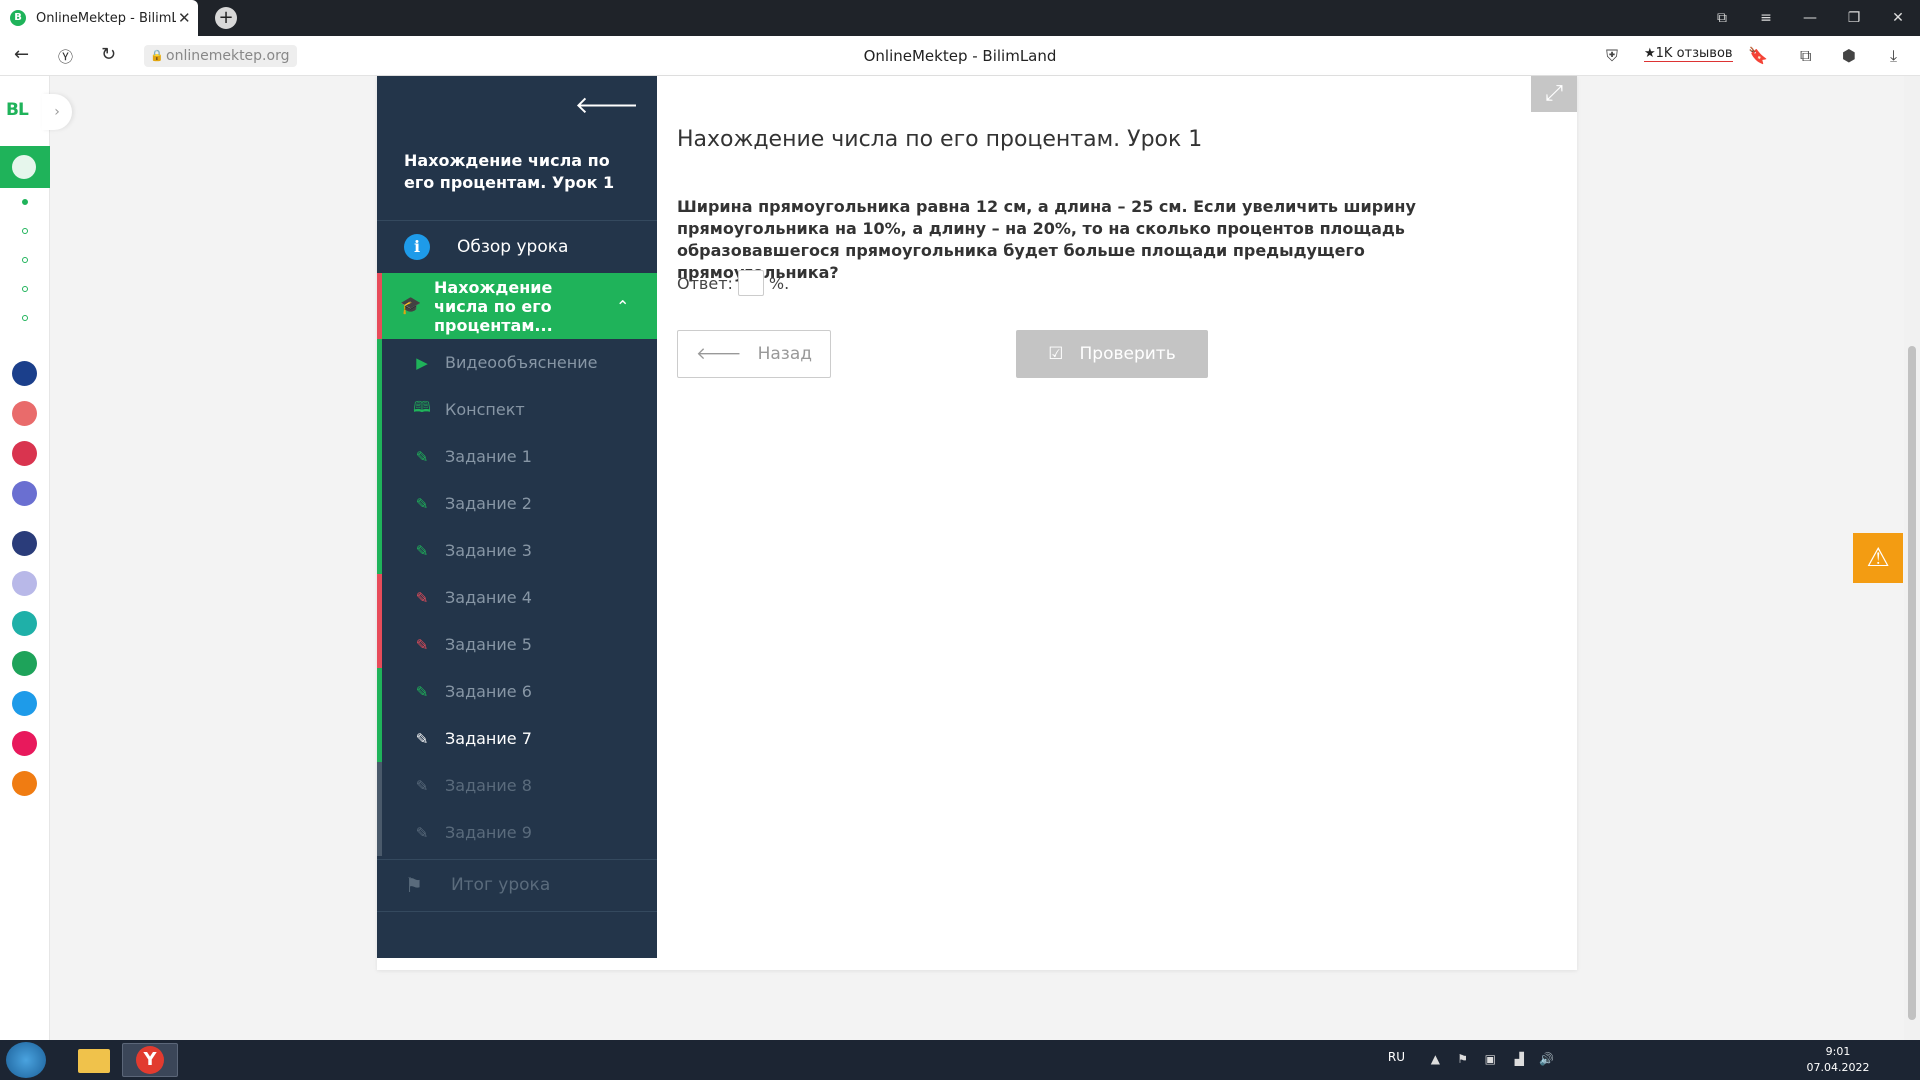  Describe the element at coordinates (517, 885) in the screenshot. I see `sidebar-item-result: ⚑ Итог урока` at that location.